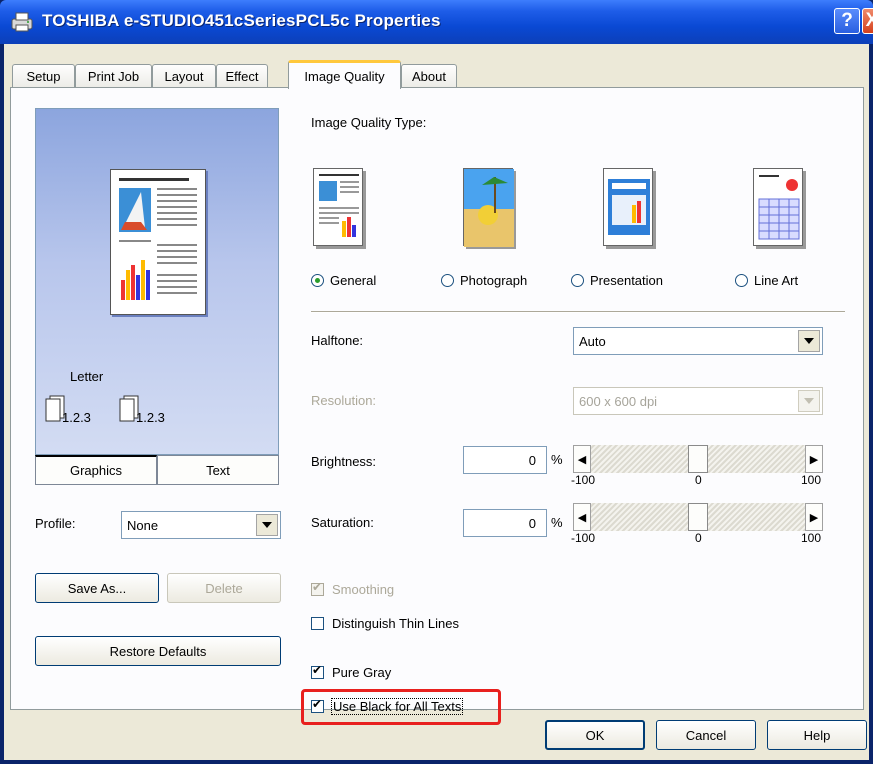 The width and height of the screenshot is (873, 764). I want to click on pure-gray-check-indicator, so click(317, 671).